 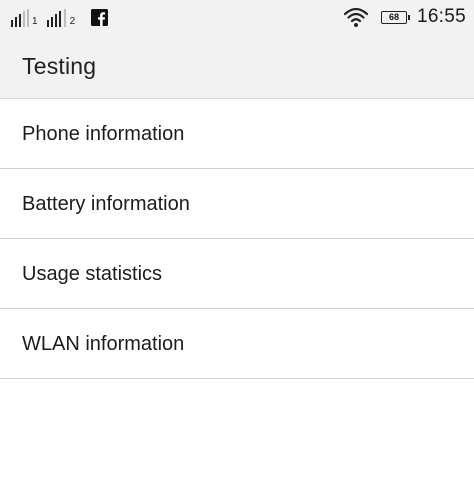 I want to click on battery-icon: 68, so click(x=395, y=17).